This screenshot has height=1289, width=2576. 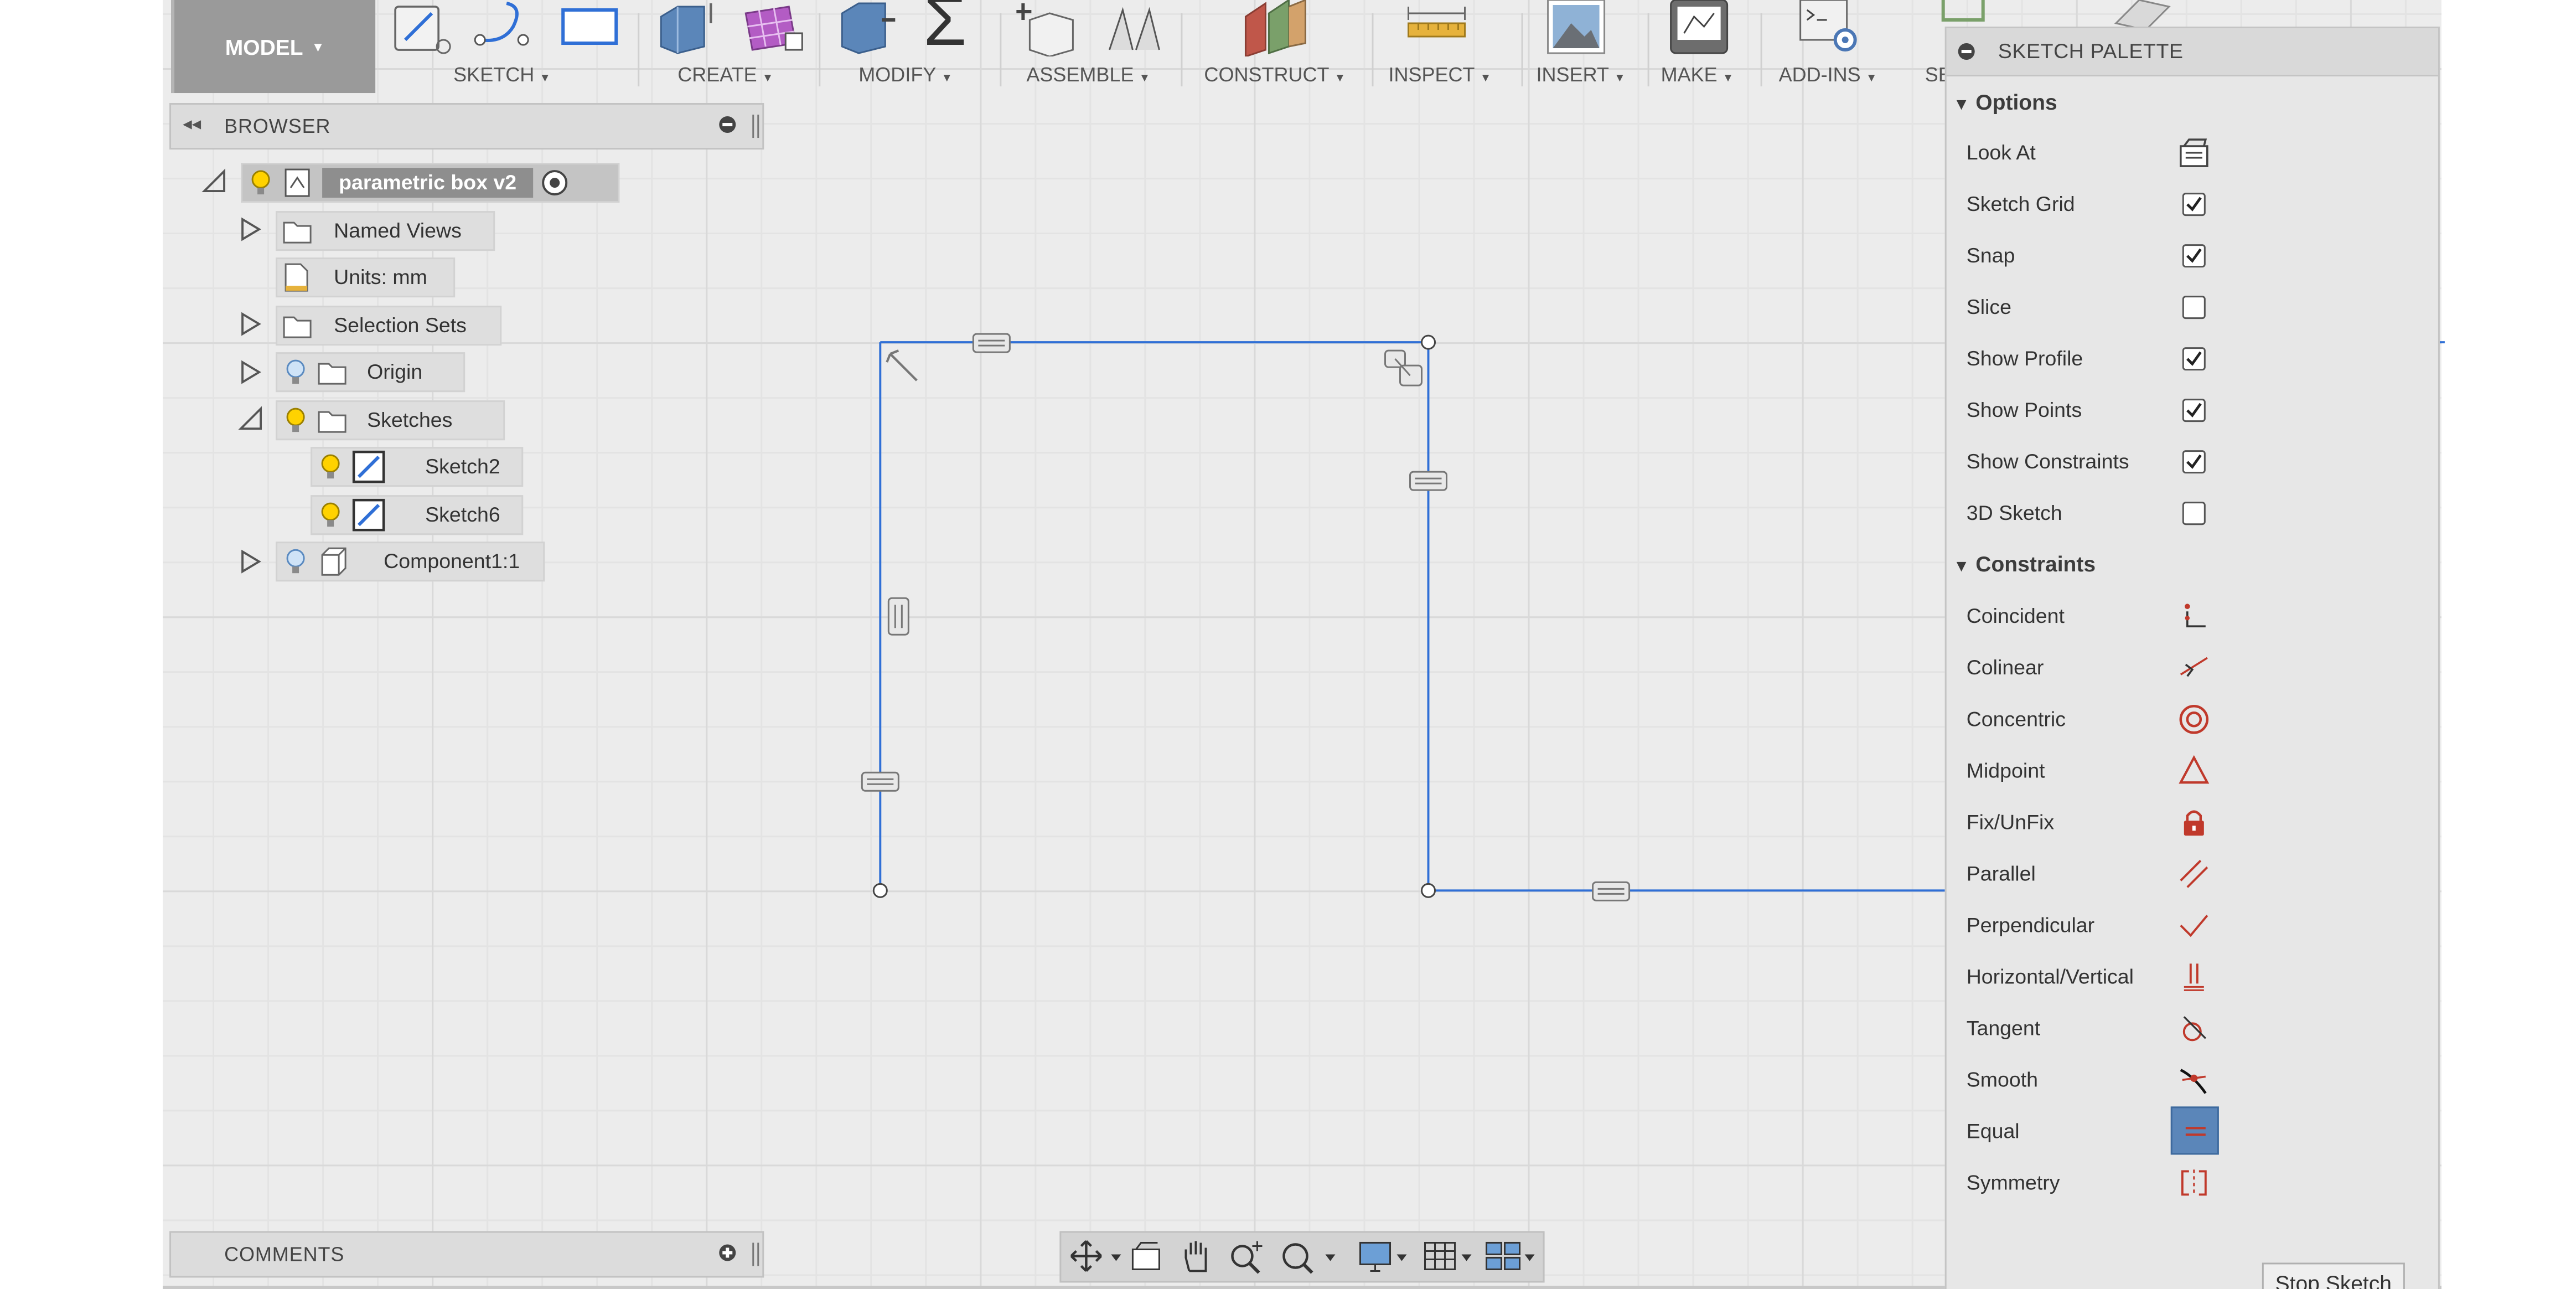 What do you see at coordinates (1386, 1256) in the screenshot?
I see `display-settings-icon` at bounding box center [1386, 1256].